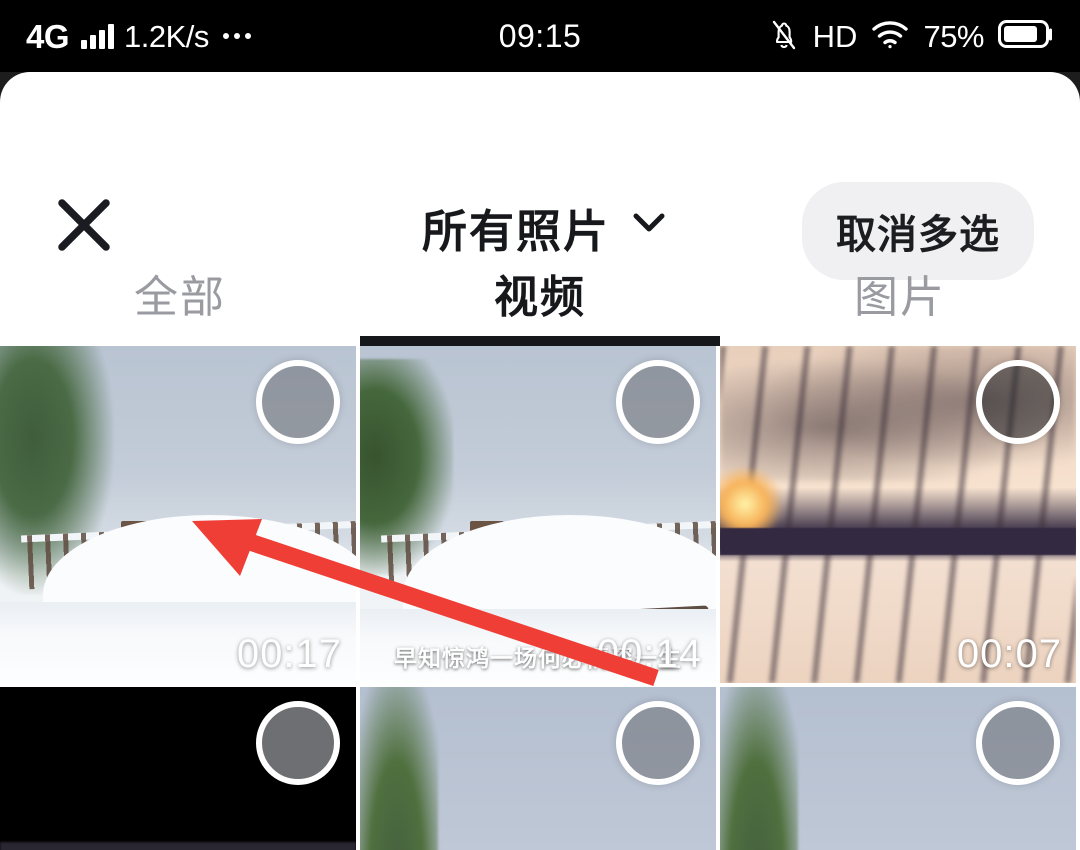 The width and height of the screenshot is (1080, 850). Describe the element at coordinates (538, 514) in the screenshot. I see `media-cell-2: 早知惊鸿一场何必情深一生 00:14` at that location.